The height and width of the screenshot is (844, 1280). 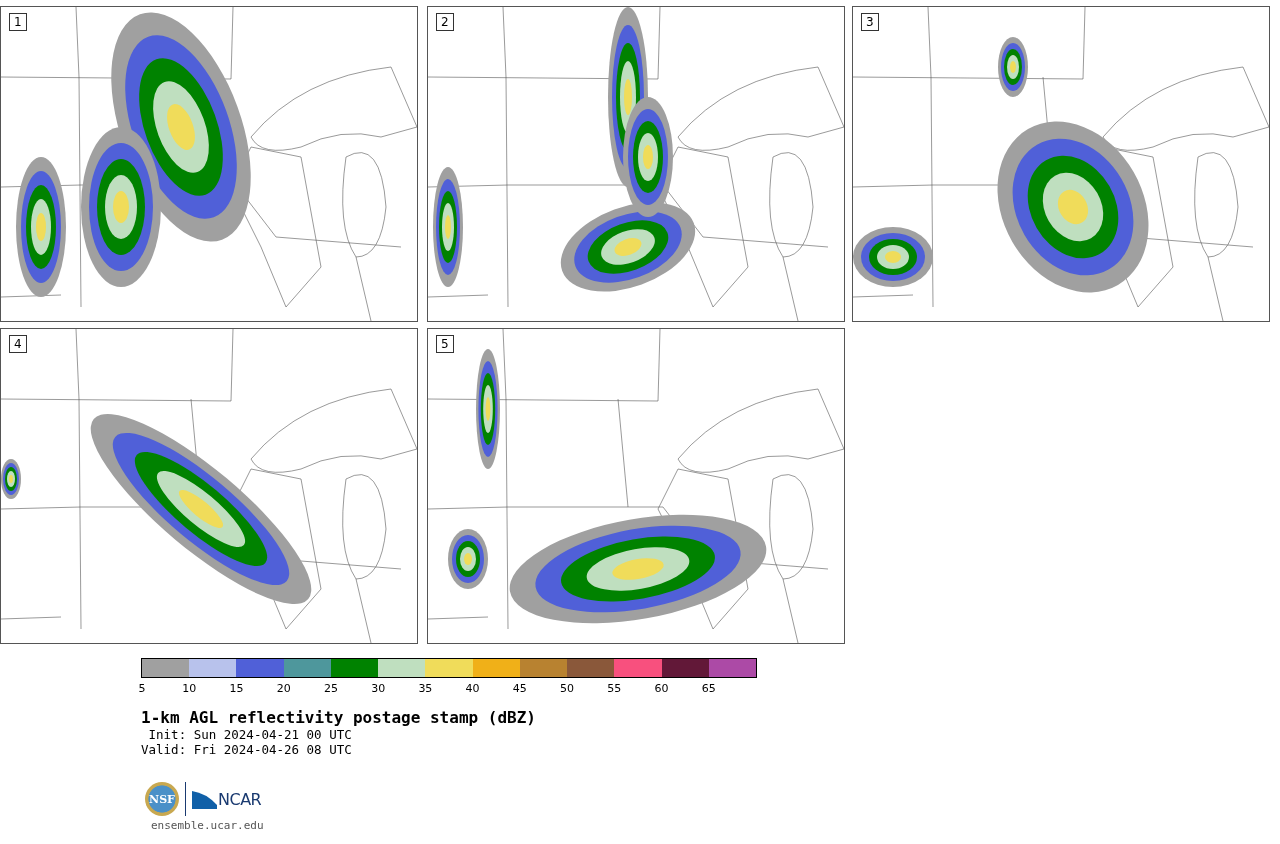 What do you see at coordinates (142, 688) in the screenshot?
I see `scale-tick-label: 5` at bounding box center [142, 688].